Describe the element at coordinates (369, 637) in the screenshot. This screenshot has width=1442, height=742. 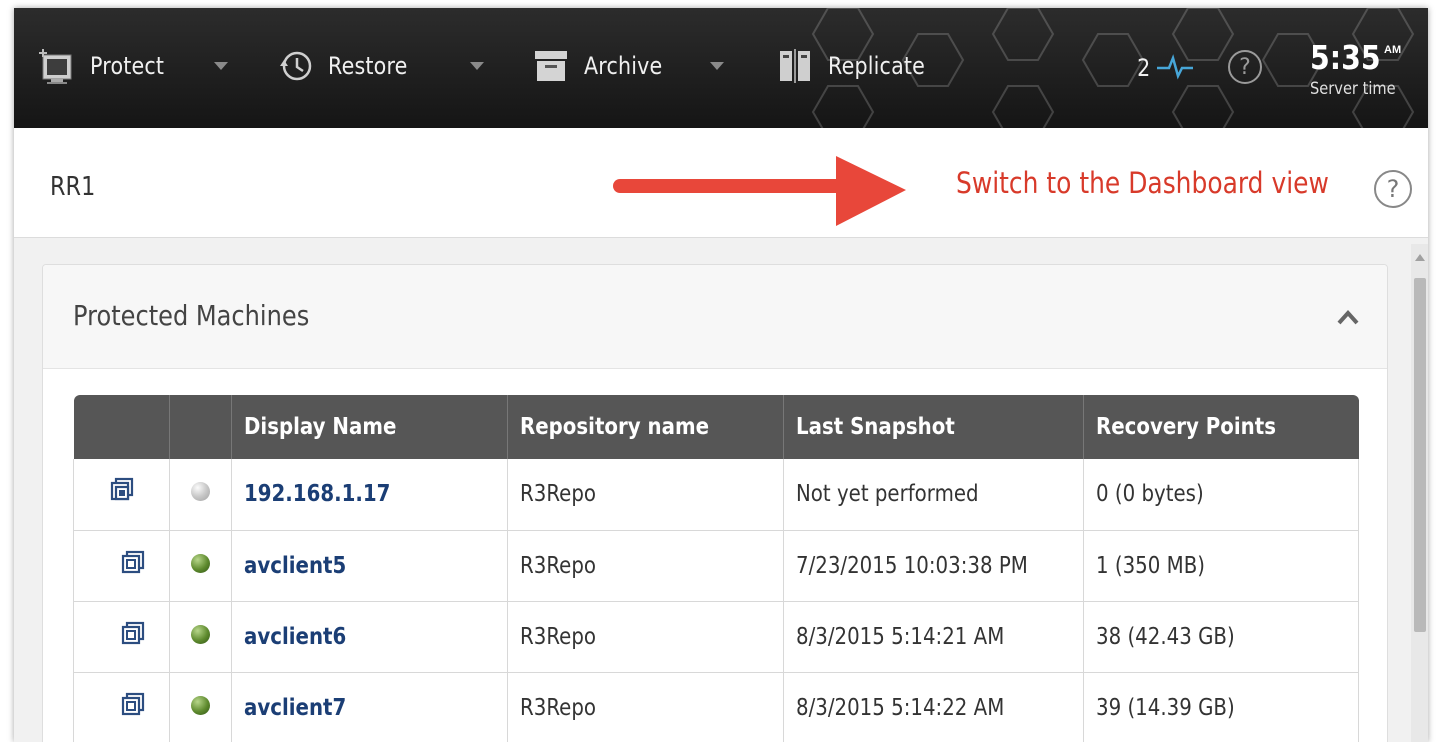
I see `machine-name-link: avclient6` at that location.